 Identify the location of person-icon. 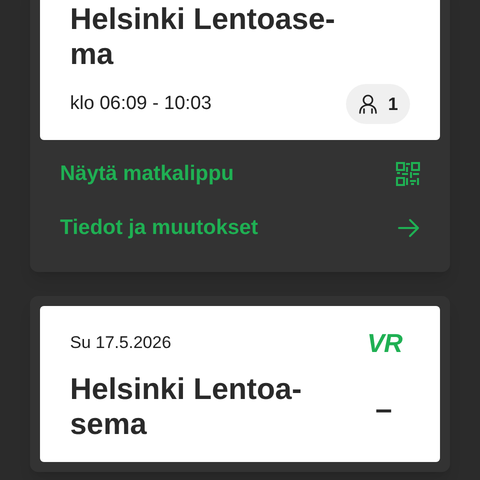
(368, 104).